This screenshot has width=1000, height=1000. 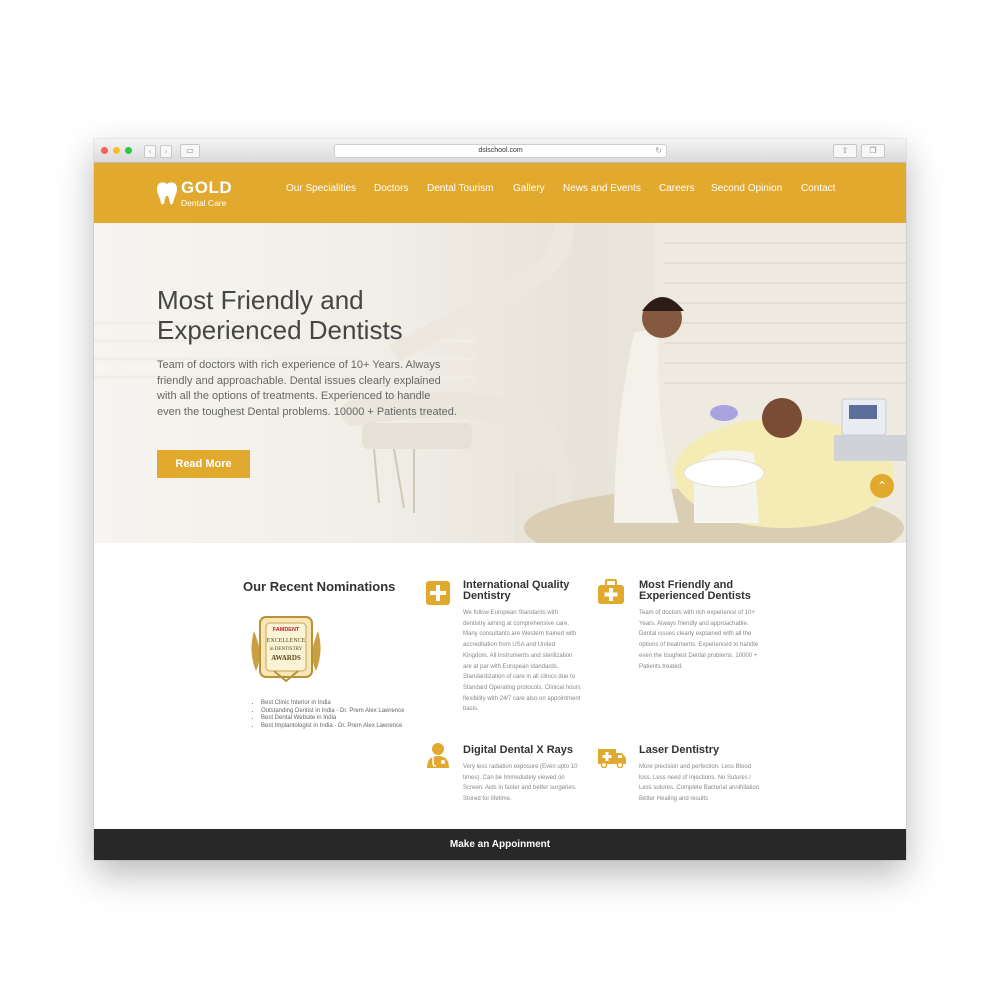 What do you see at coordinates (695, 596) in the screenshot?
I see `feature-title-line-2: Experienced Dentists` at bounding box center [695, 596].